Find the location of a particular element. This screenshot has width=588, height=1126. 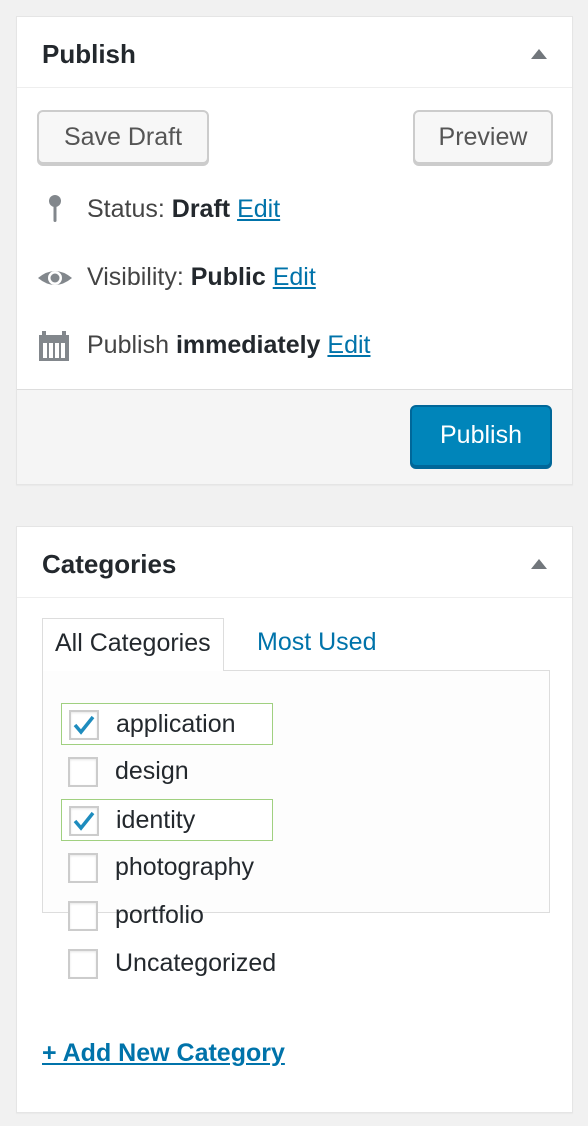

categories-panel-title: Categories is located at coordinates (109, 564).